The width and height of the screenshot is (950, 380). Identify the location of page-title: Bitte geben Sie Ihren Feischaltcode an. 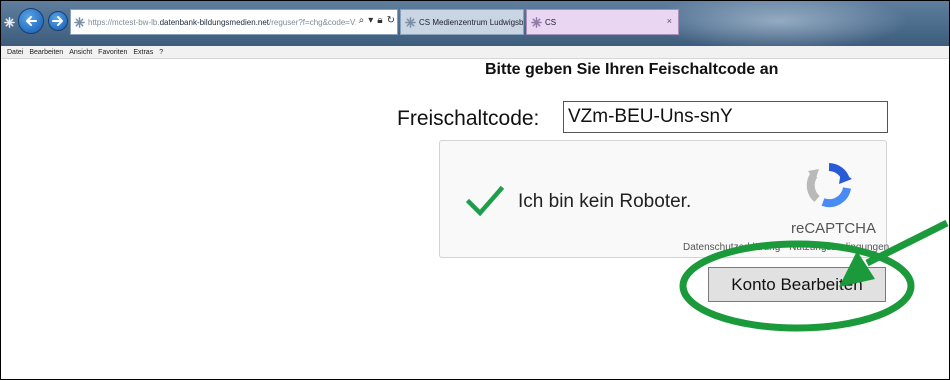
(632, 69).